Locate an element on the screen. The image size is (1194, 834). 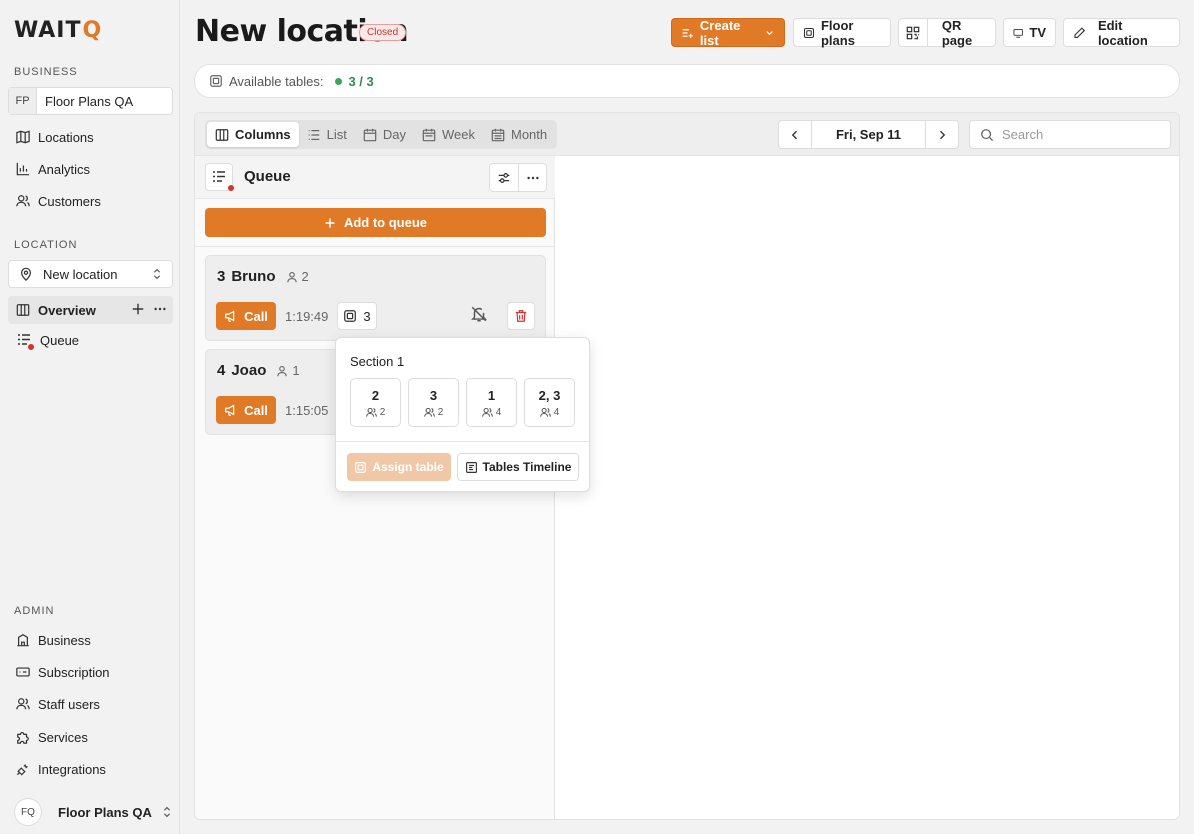
capacity-value: 2 is located at coordinates (440, 412).